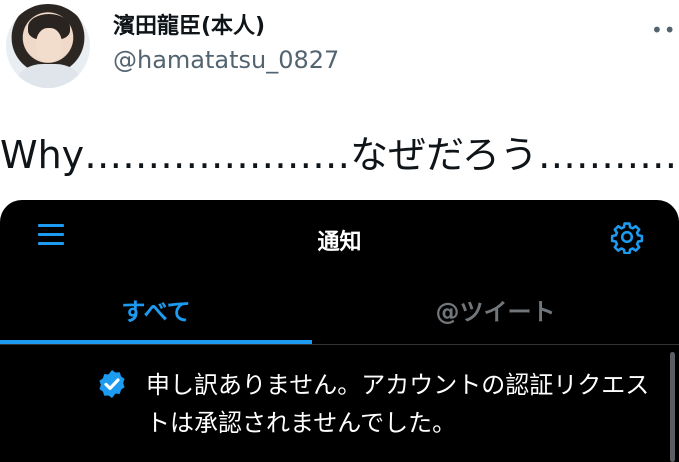 The image size is (679, 462). What do you see at coordinates (339, 344) in the screenshot?
I see `divider` at bounding box center [339, 344].